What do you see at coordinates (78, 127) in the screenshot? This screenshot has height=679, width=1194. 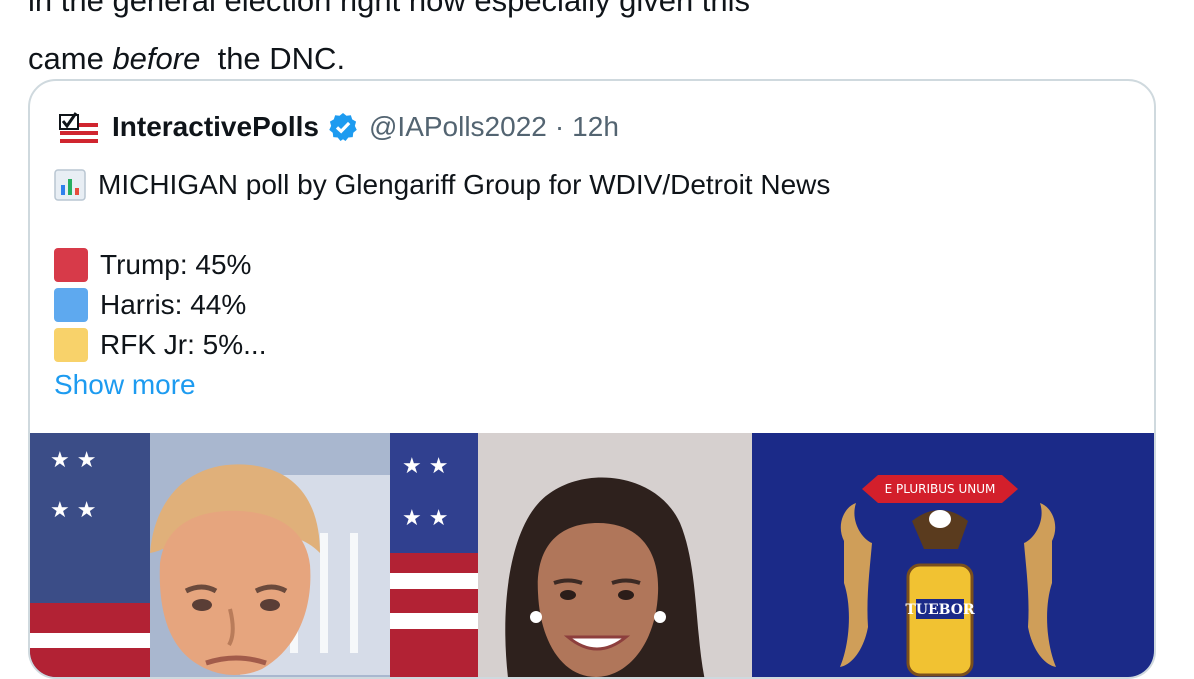 I see `avatar` at bounding box center [78, 127].